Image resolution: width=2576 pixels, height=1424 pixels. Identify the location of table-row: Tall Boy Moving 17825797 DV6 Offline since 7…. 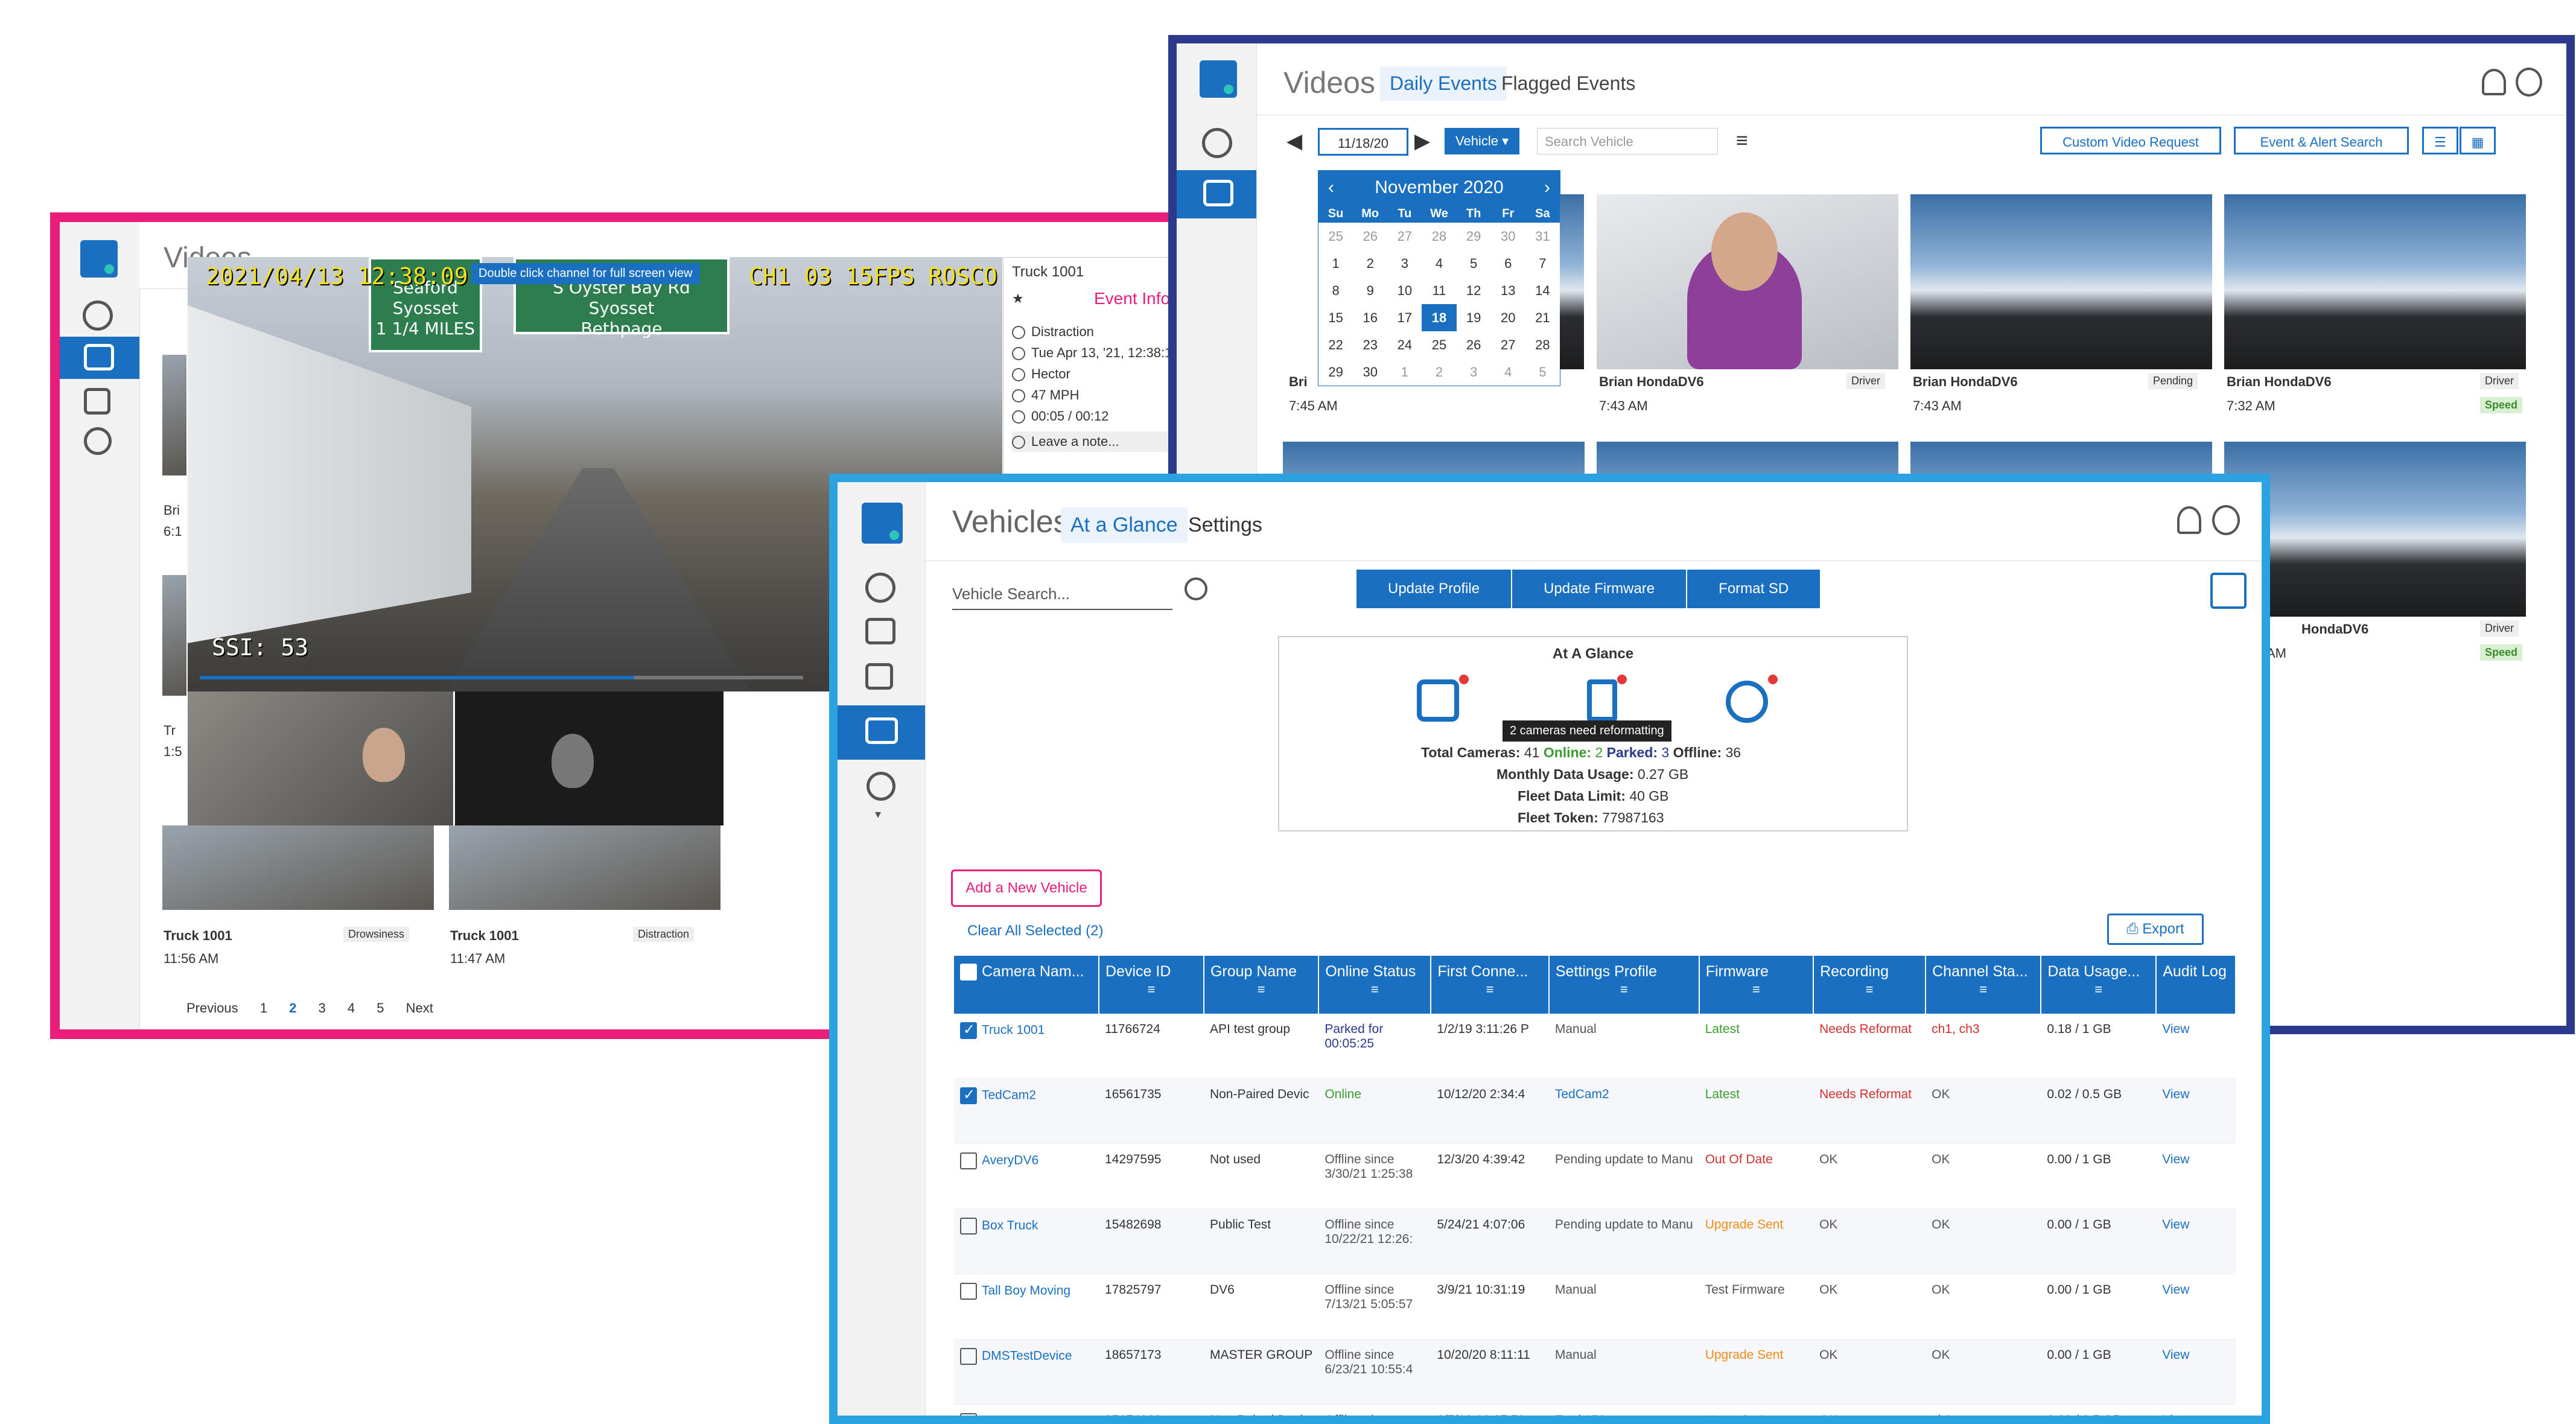
(1595, 1307).